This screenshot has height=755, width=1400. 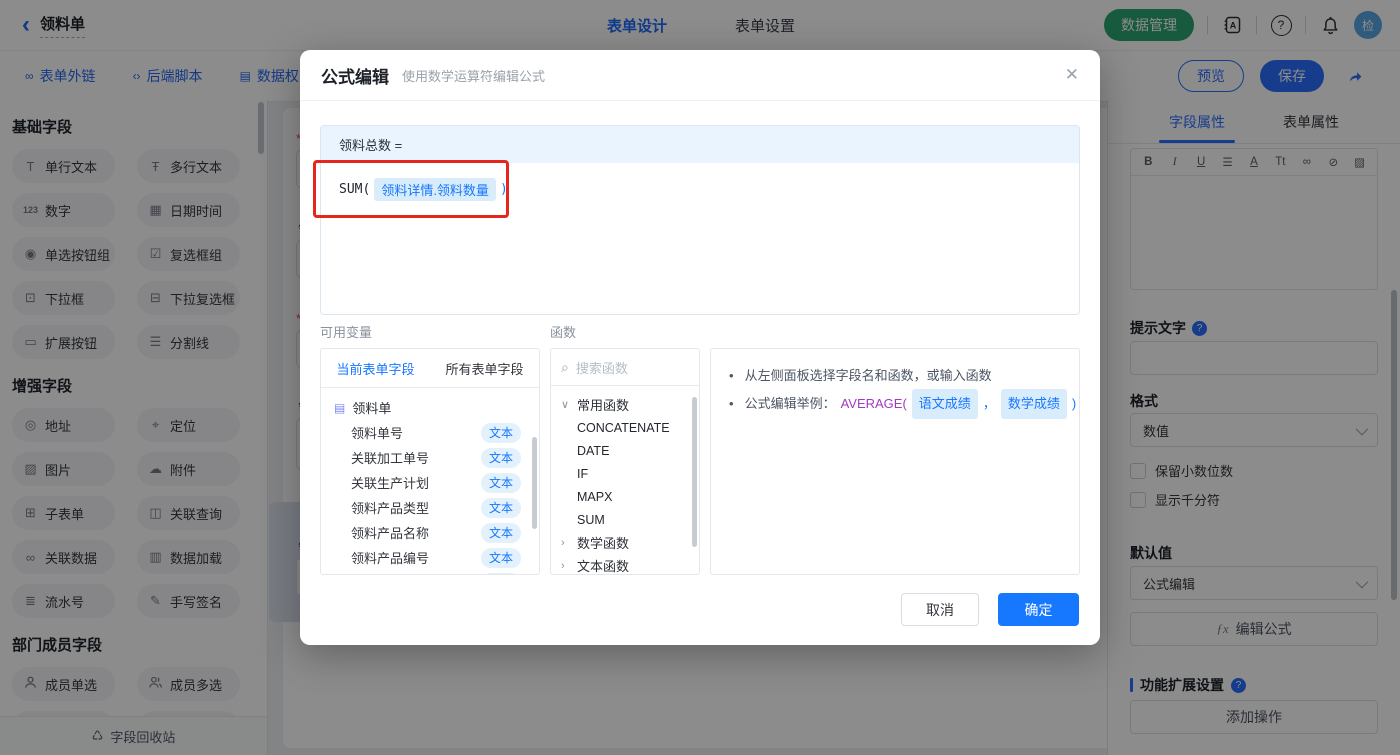 I want to click on variables-tabs: 当前表单字段 所有表单字段, so click(x=430, y=368).